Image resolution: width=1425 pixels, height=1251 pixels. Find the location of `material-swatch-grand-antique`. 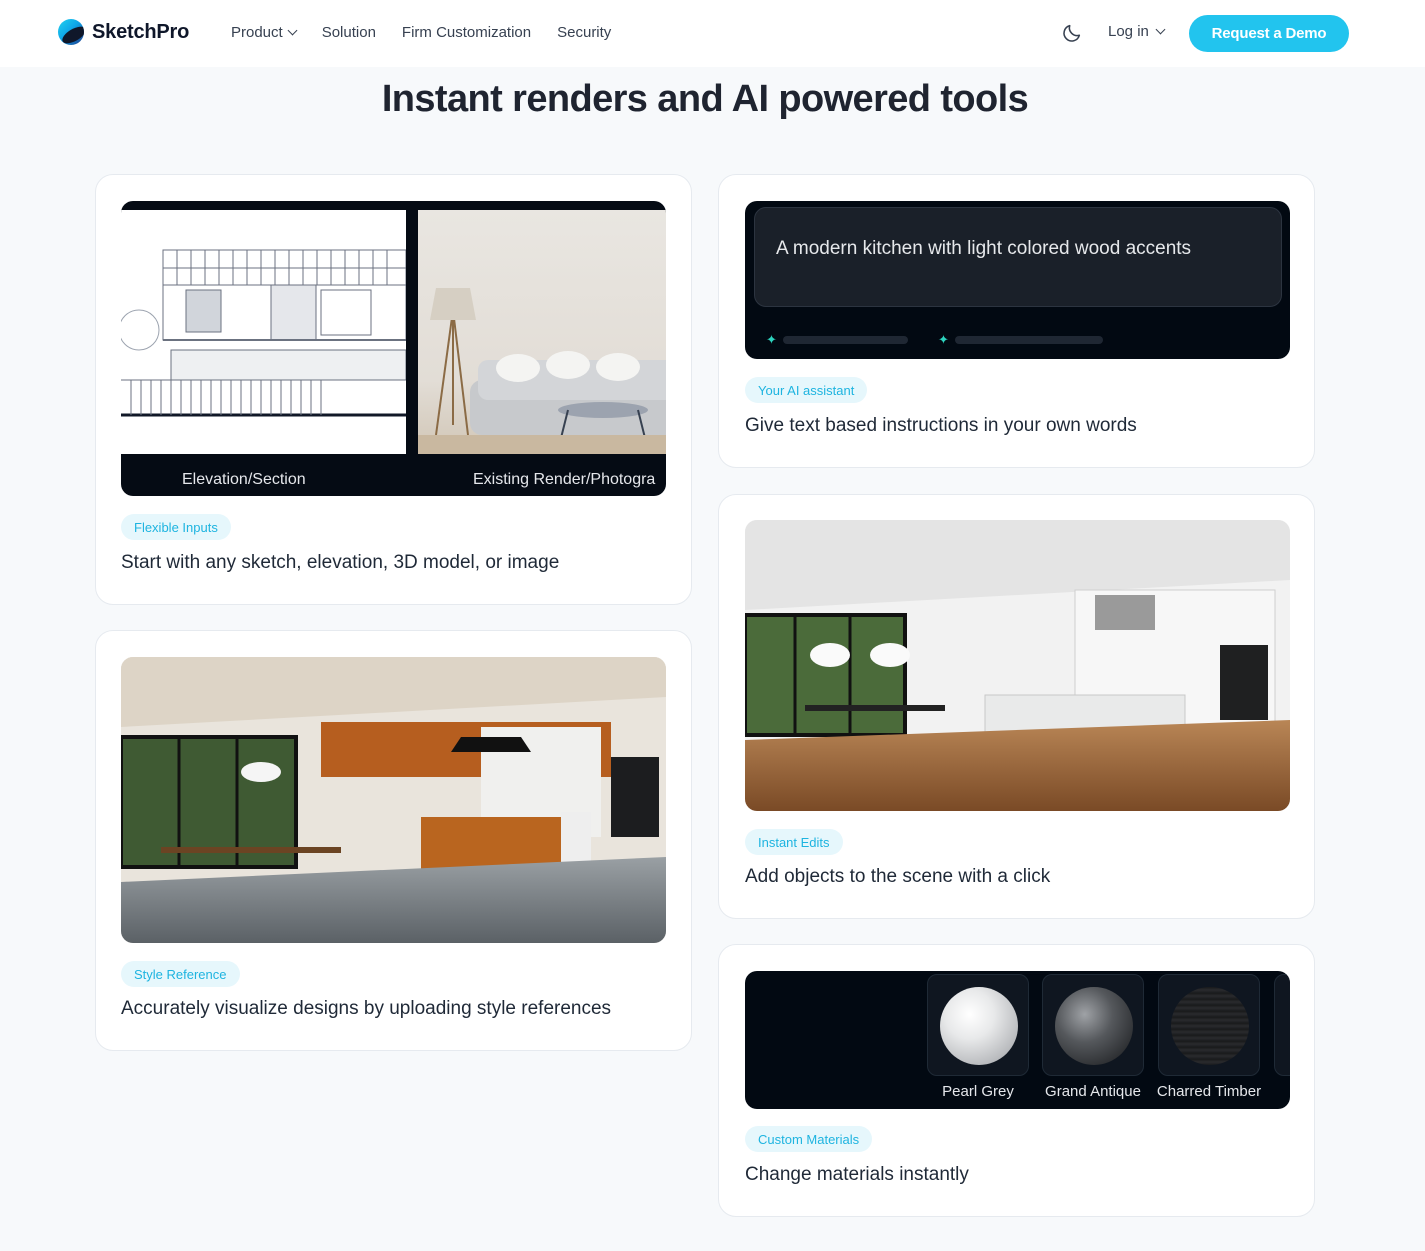

material-swatch-grand-antique is located at coordinates (1093, 1025).